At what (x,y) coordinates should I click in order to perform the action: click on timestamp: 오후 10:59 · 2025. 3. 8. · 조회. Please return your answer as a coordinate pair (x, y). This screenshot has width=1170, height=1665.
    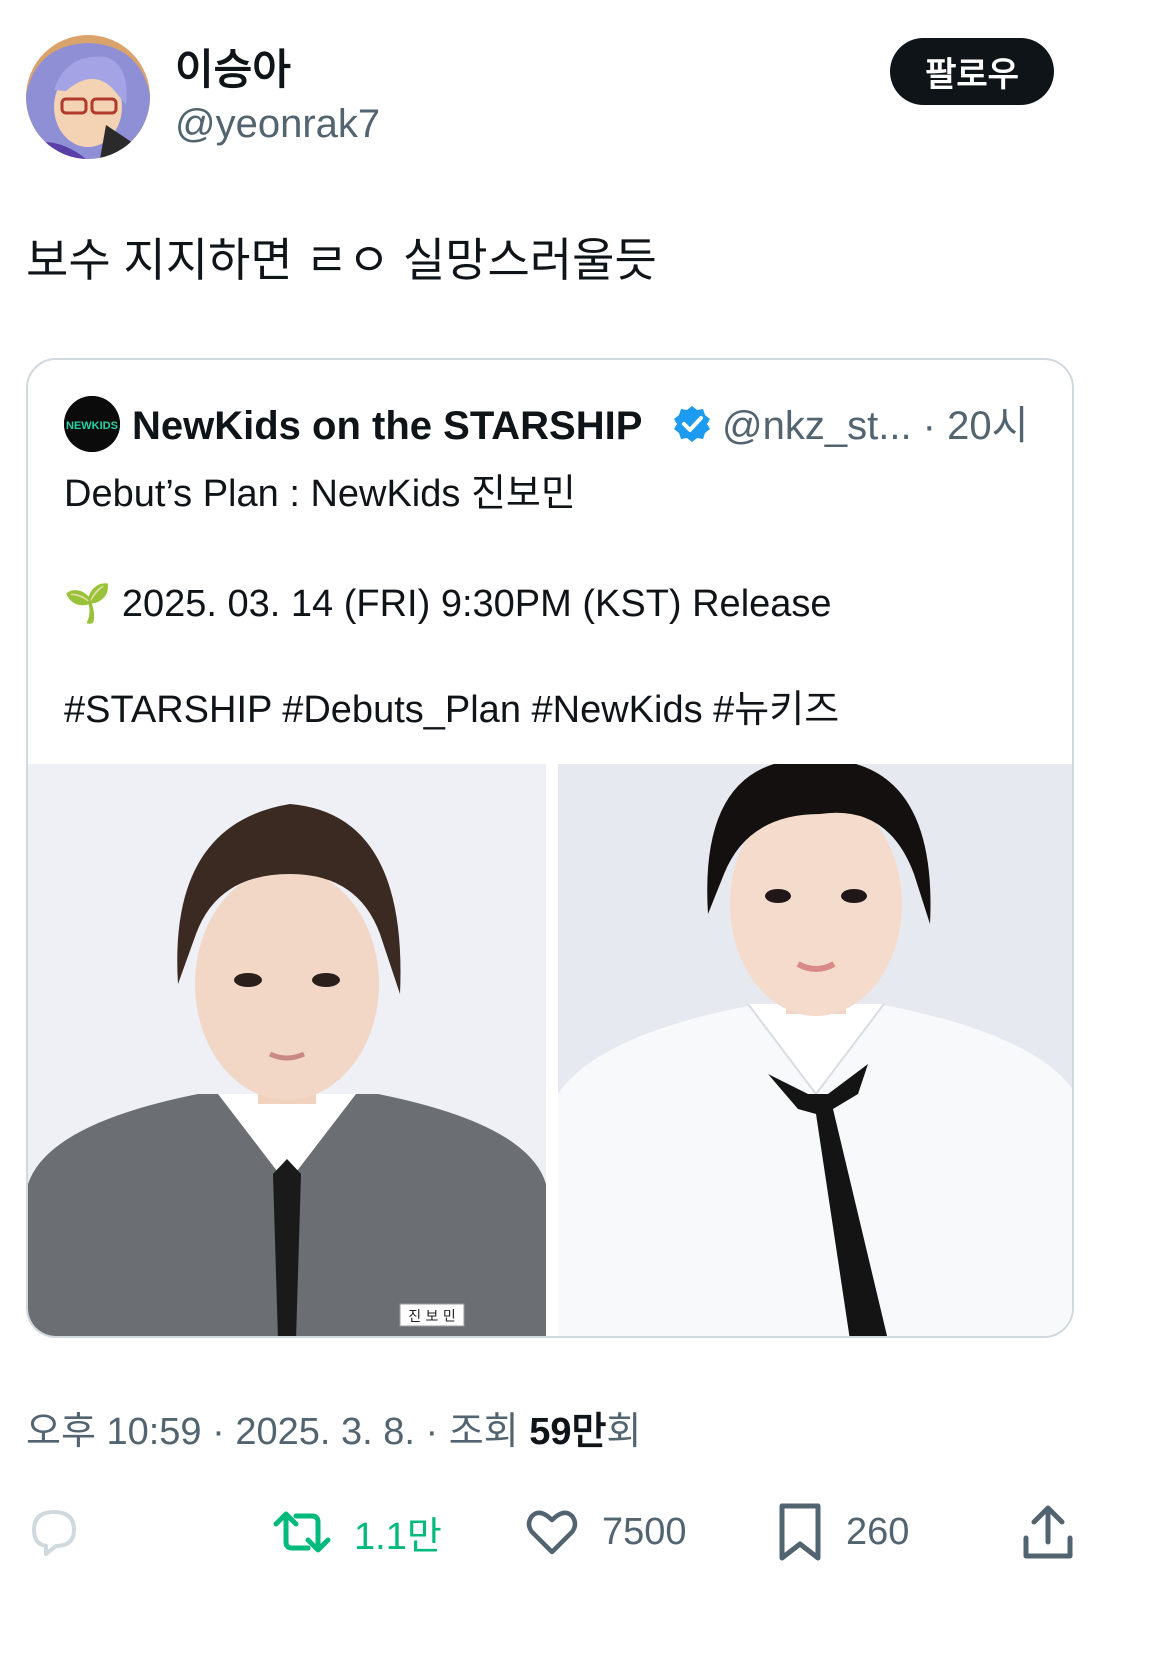
    Looking at the image, I should click on (278, 1432).